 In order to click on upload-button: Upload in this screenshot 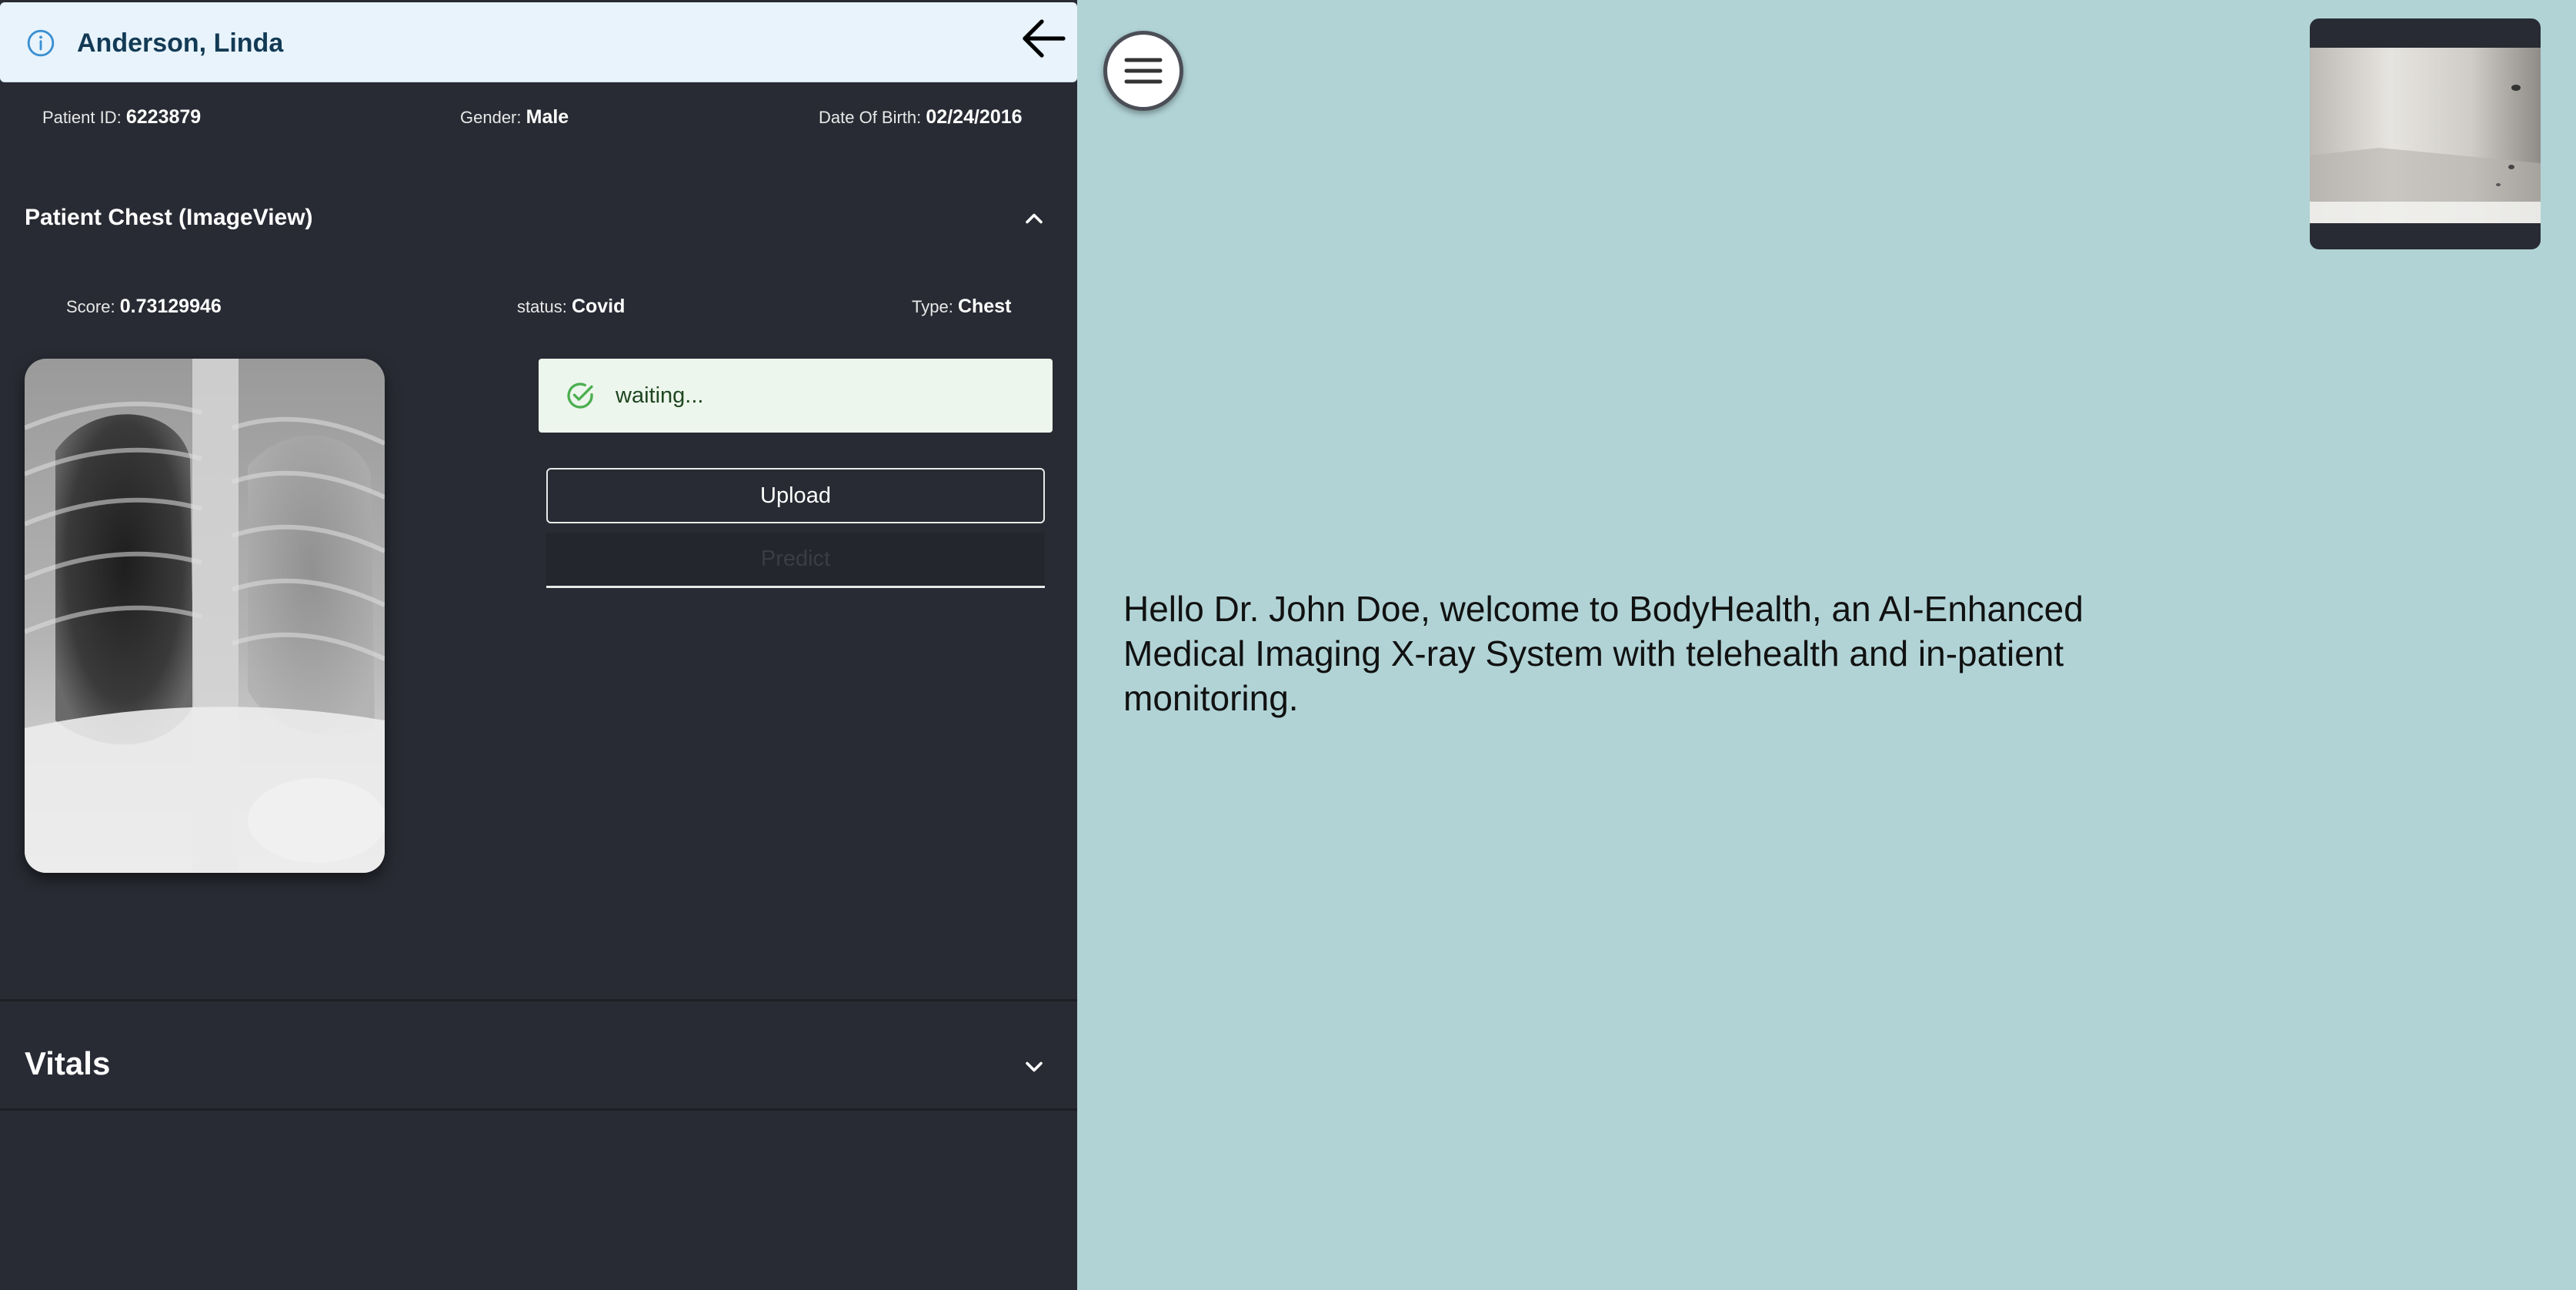, I will do `click(796, 496)`.